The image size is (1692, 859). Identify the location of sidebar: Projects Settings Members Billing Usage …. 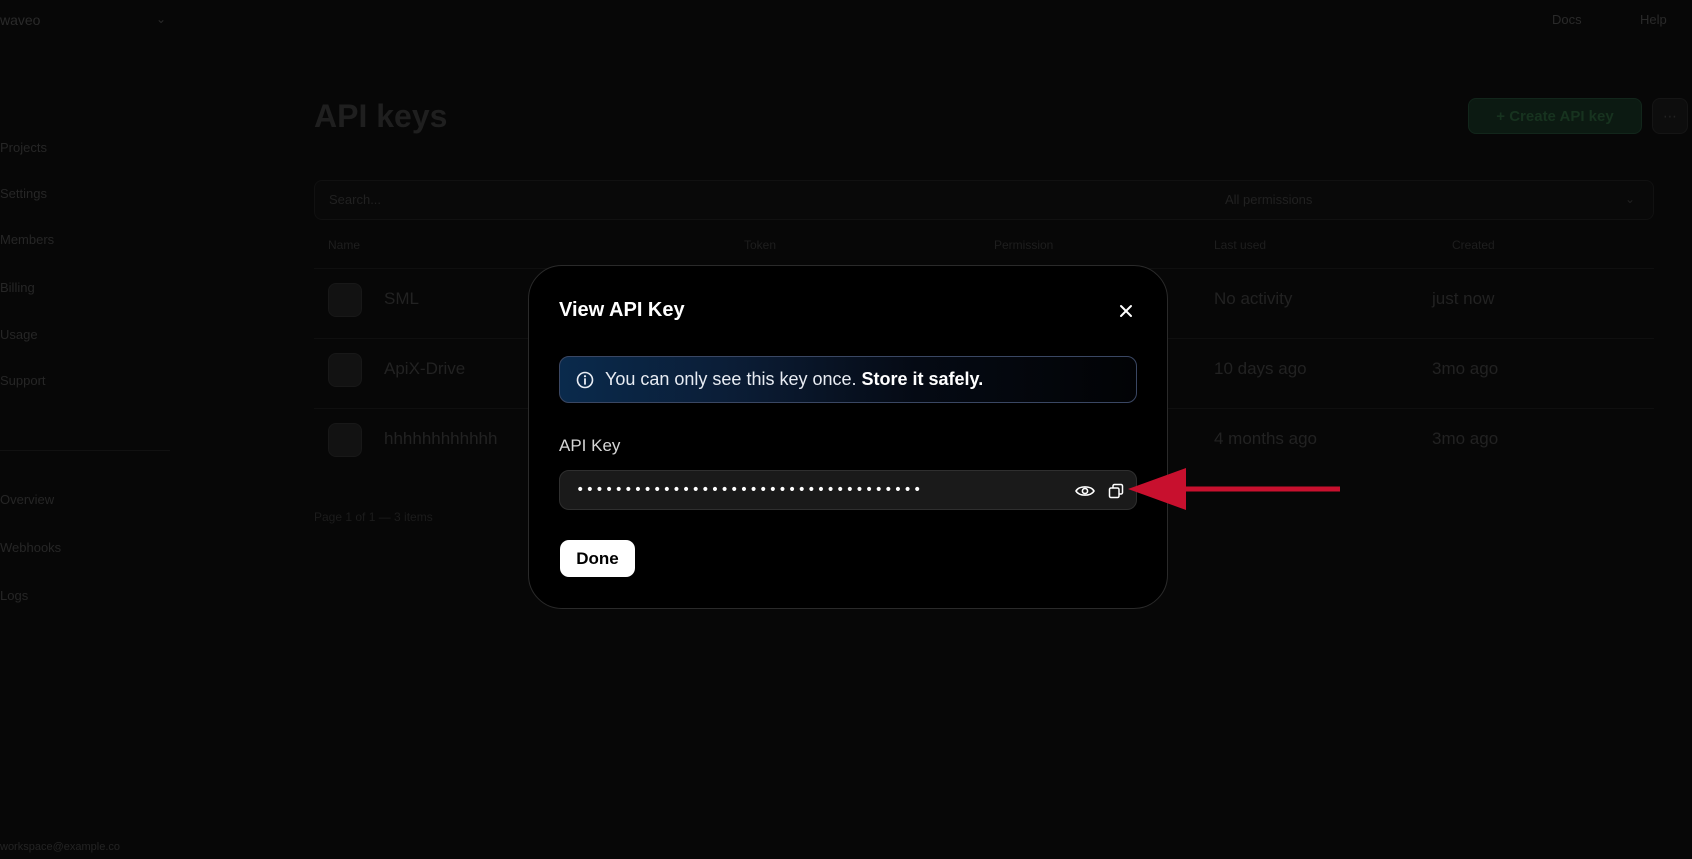
(85, 449).